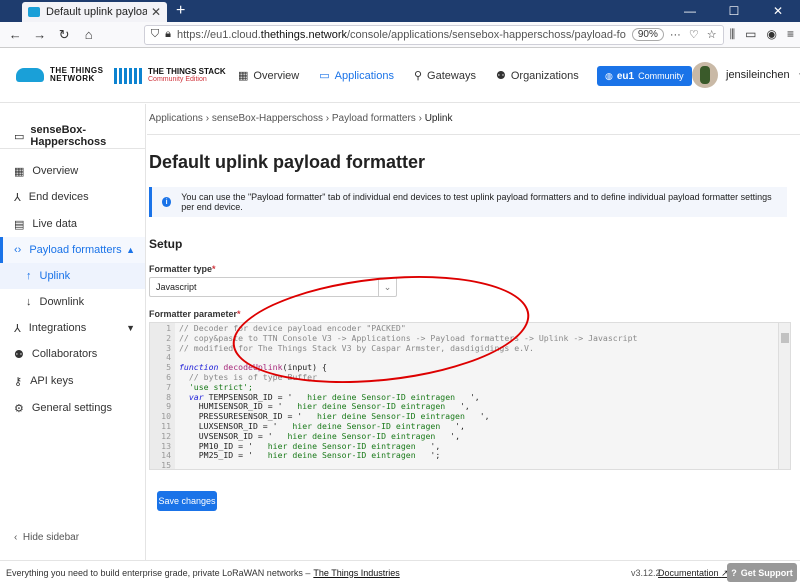 The image size is (800, 584). Describe the element at coordinates (374, 118) in the screenshot. I see `breadcrumb-payload-formatters: Payload formatters` at that location.